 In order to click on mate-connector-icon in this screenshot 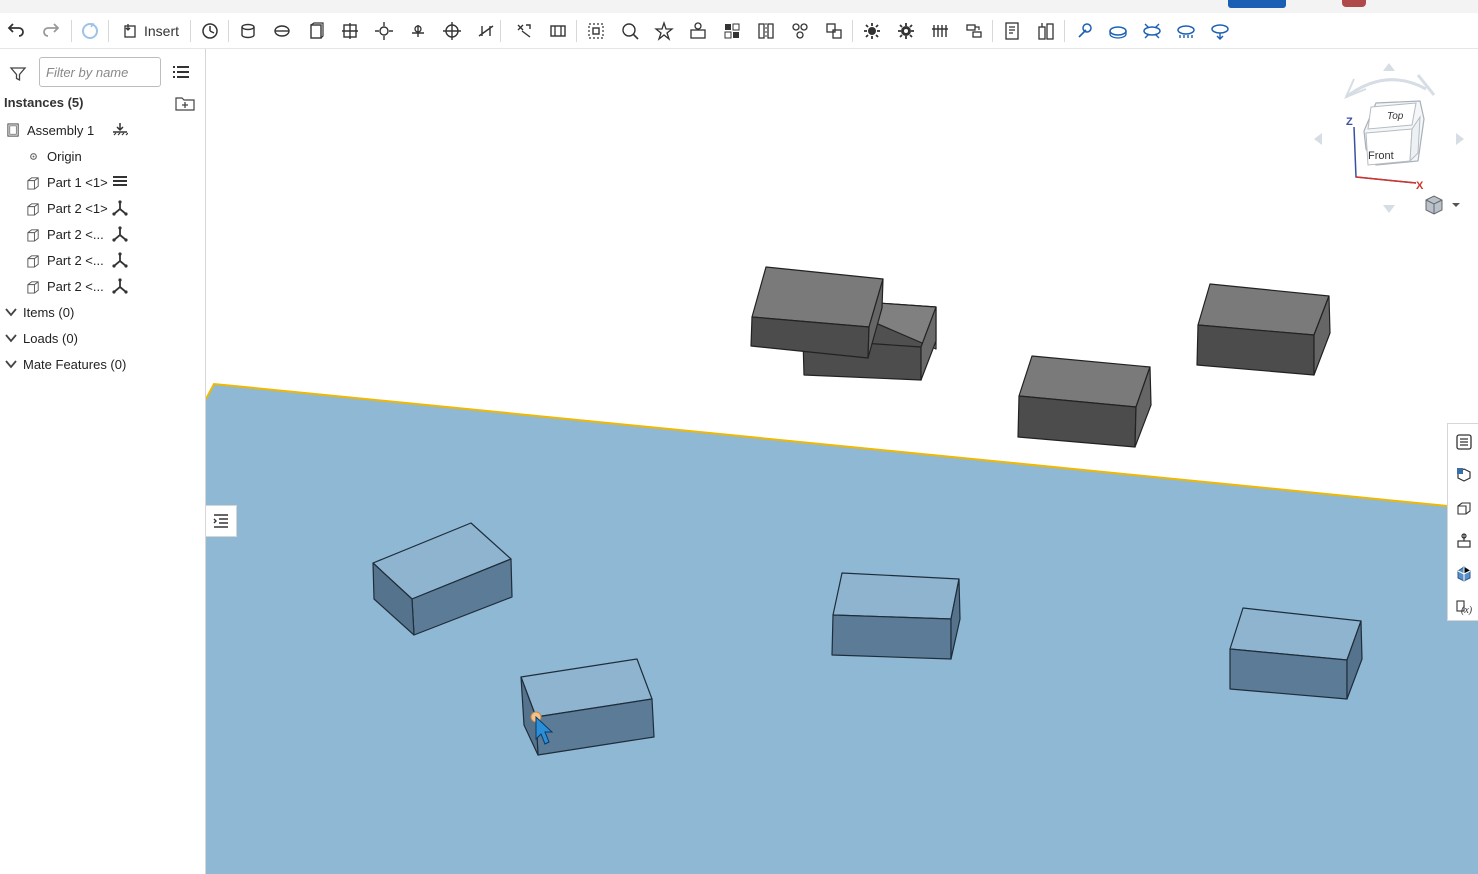, I will do `click(630, 31)`.